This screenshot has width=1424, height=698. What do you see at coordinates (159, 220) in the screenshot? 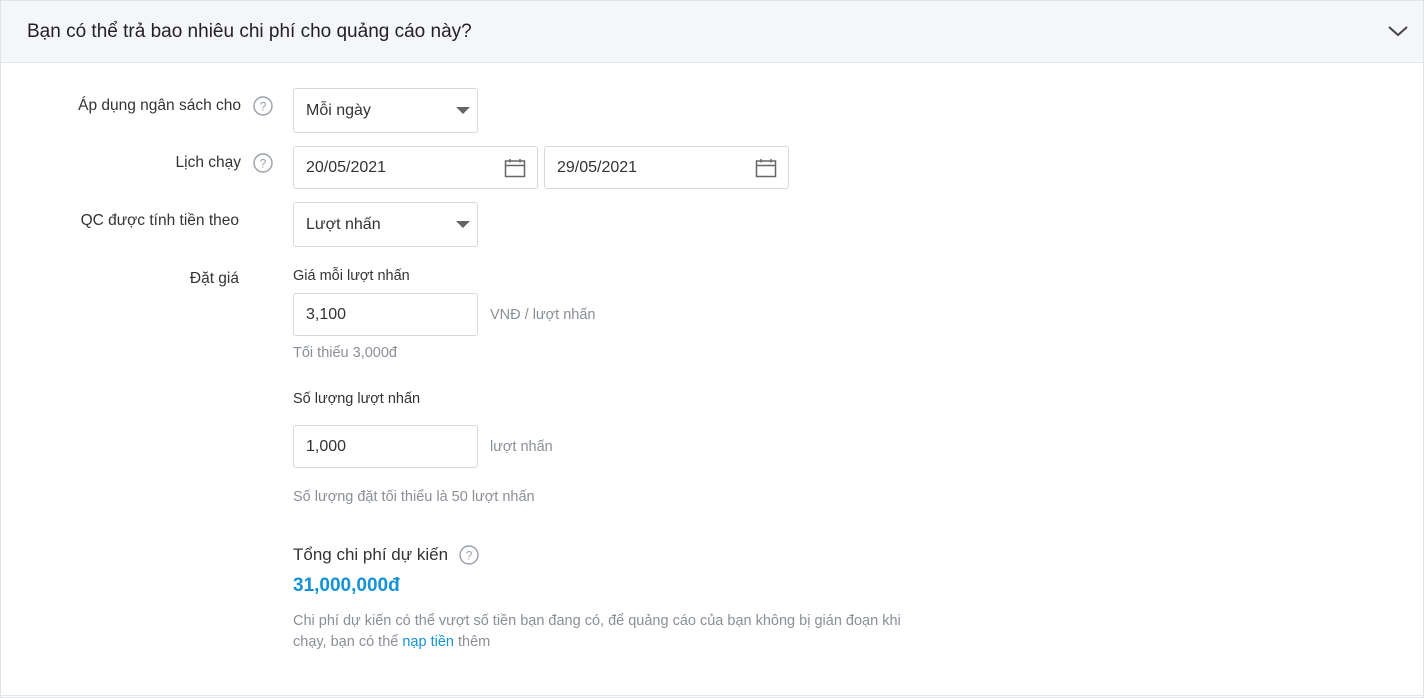
I see `billing-label: QC được tính tiền theo` at bounding box center [159, 220].